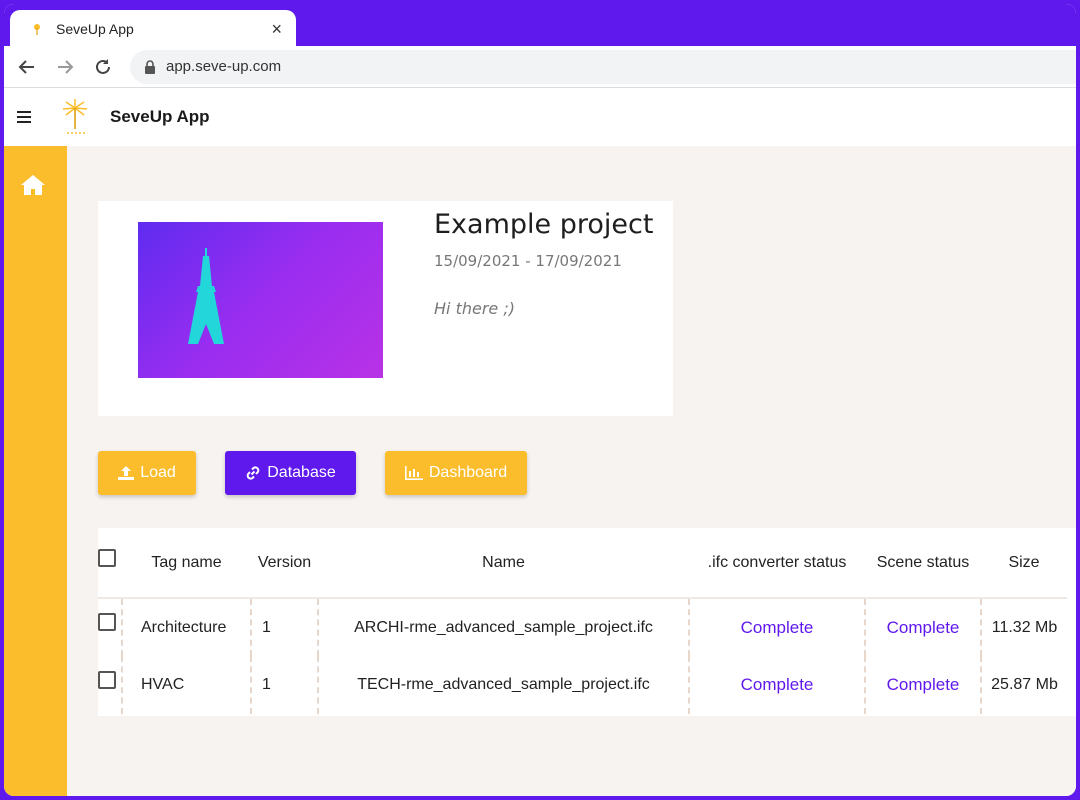 The height and width of the screenshot is (800, 1080). I want to click on database-button-label: Database, so click(301, 472).